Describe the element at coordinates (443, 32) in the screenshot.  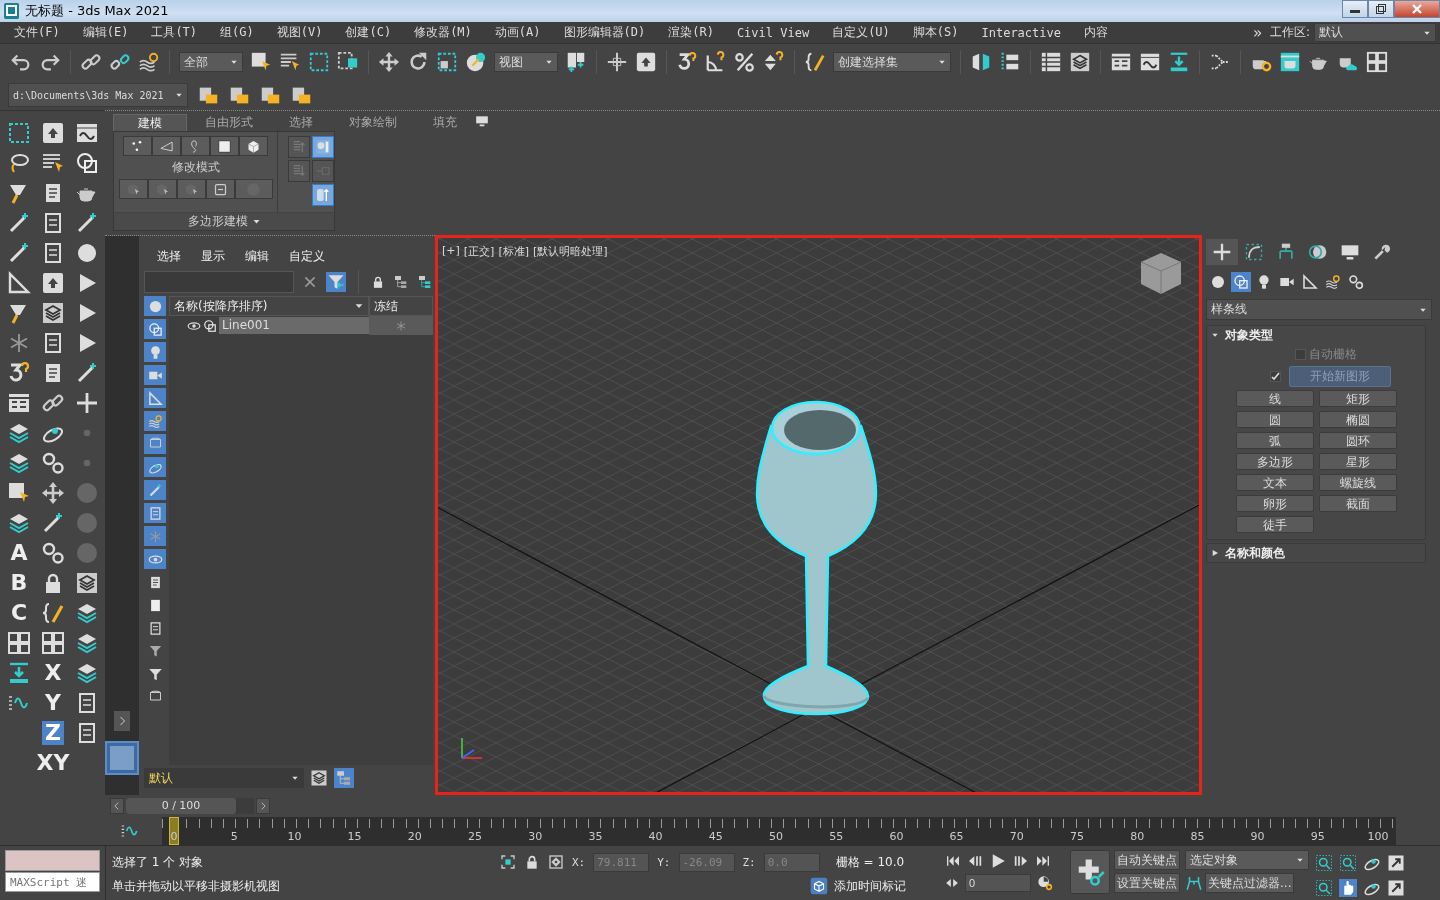
I see `menu-item: 修改器(M)` at that location.